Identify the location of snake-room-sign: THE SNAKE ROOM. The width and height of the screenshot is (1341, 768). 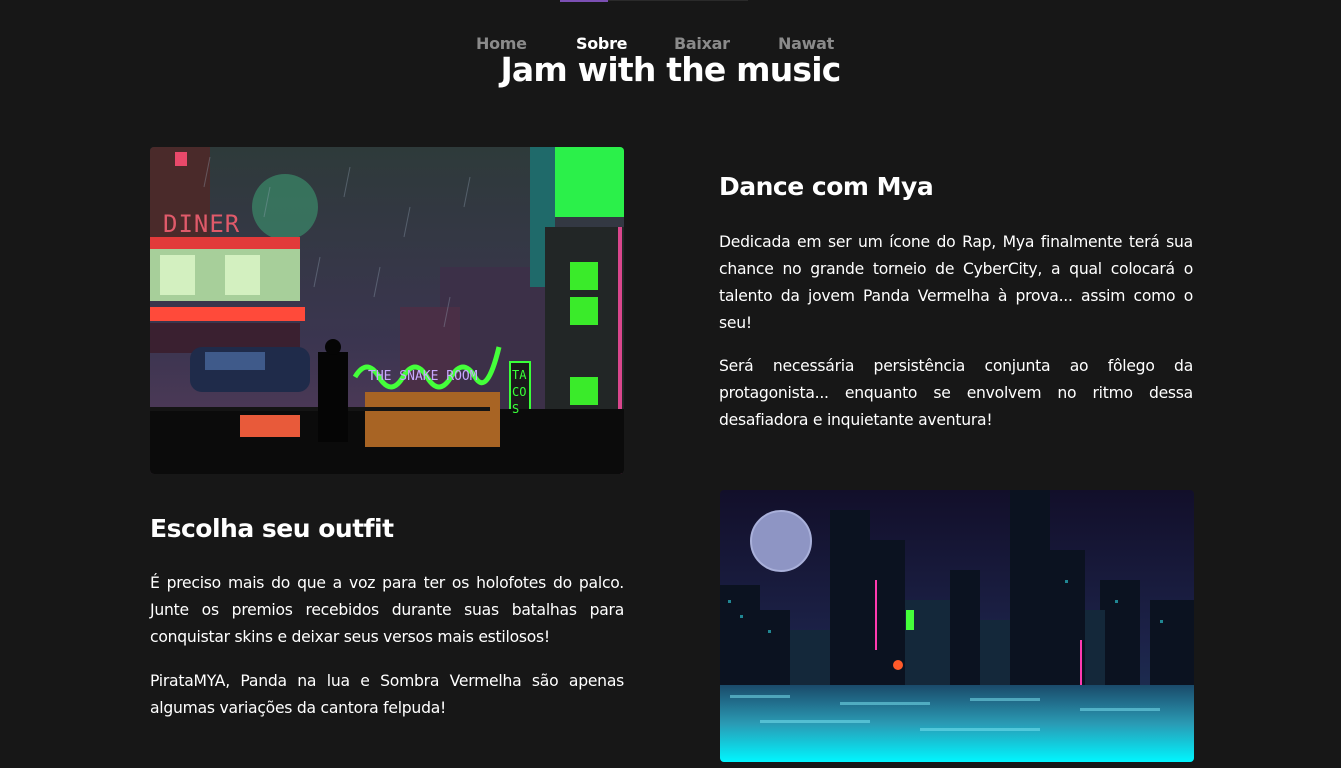
(423, 376).